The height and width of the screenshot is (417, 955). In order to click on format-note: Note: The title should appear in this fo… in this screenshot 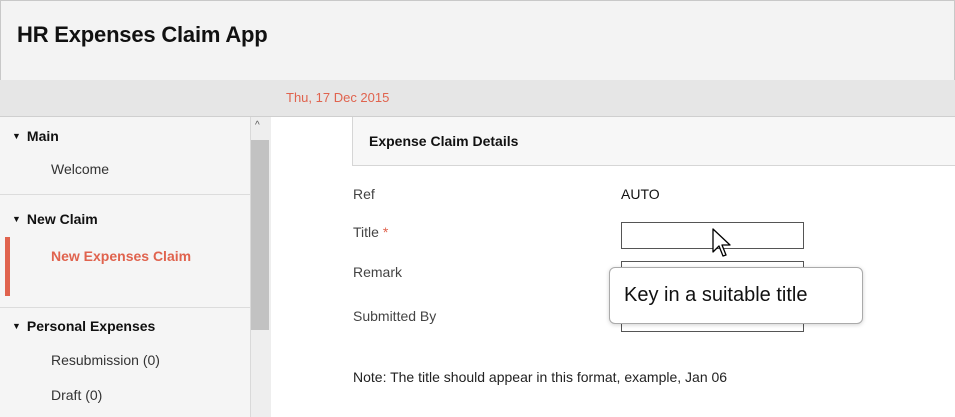, I will do `click(540, 377)`.